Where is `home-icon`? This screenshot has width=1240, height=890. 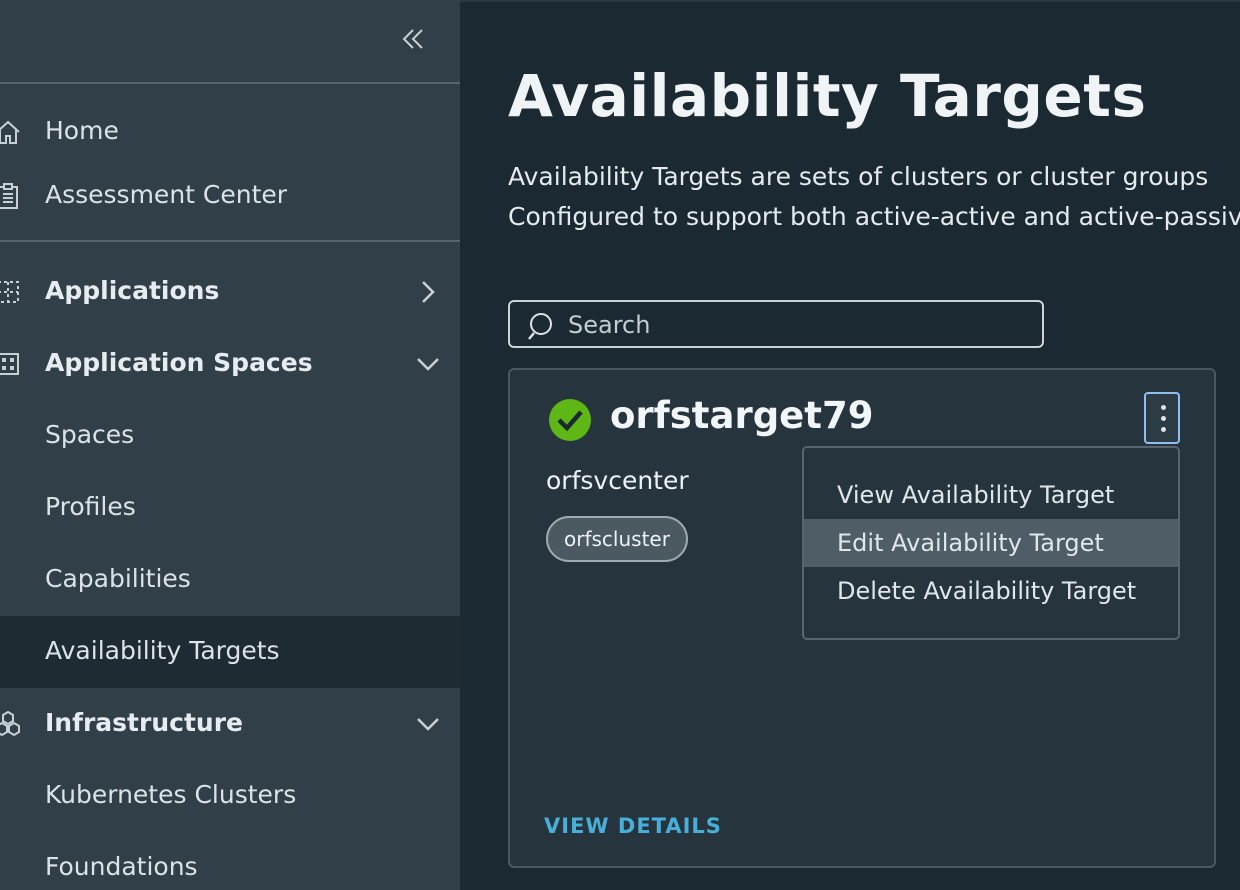
home-icon is located at coordinates (11, 132).